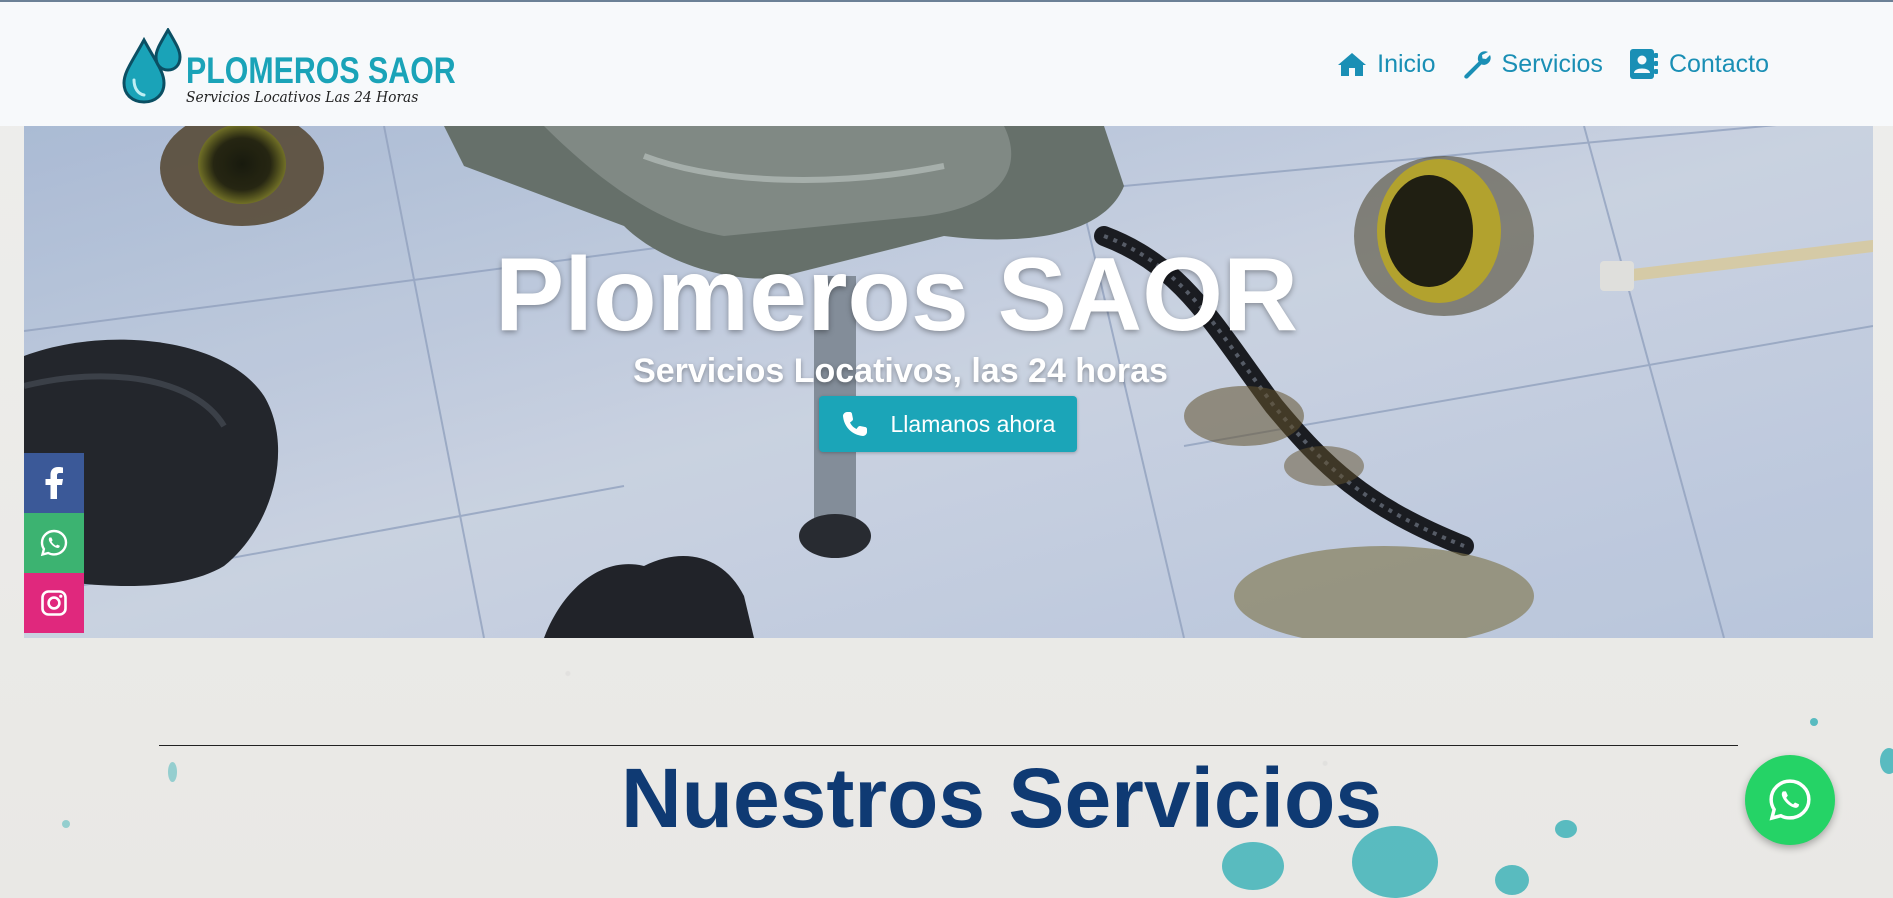 The width and height of the screenshot is (1893, 898). Describe the element at coordinates (1406, 63) in the screenshot. I see `nav-label: Inicio` at that location.